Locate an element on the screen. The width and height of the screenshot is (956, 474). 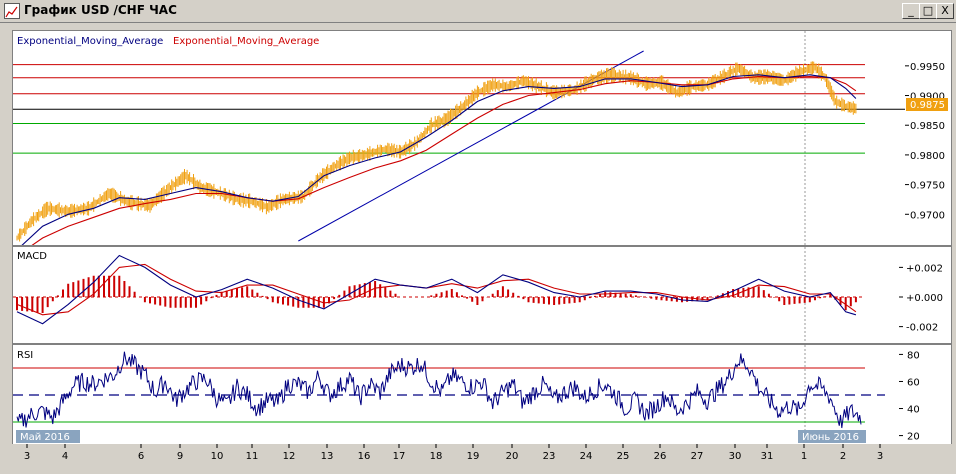
date-tick-label: 30 is located at coordinates (735, 456).